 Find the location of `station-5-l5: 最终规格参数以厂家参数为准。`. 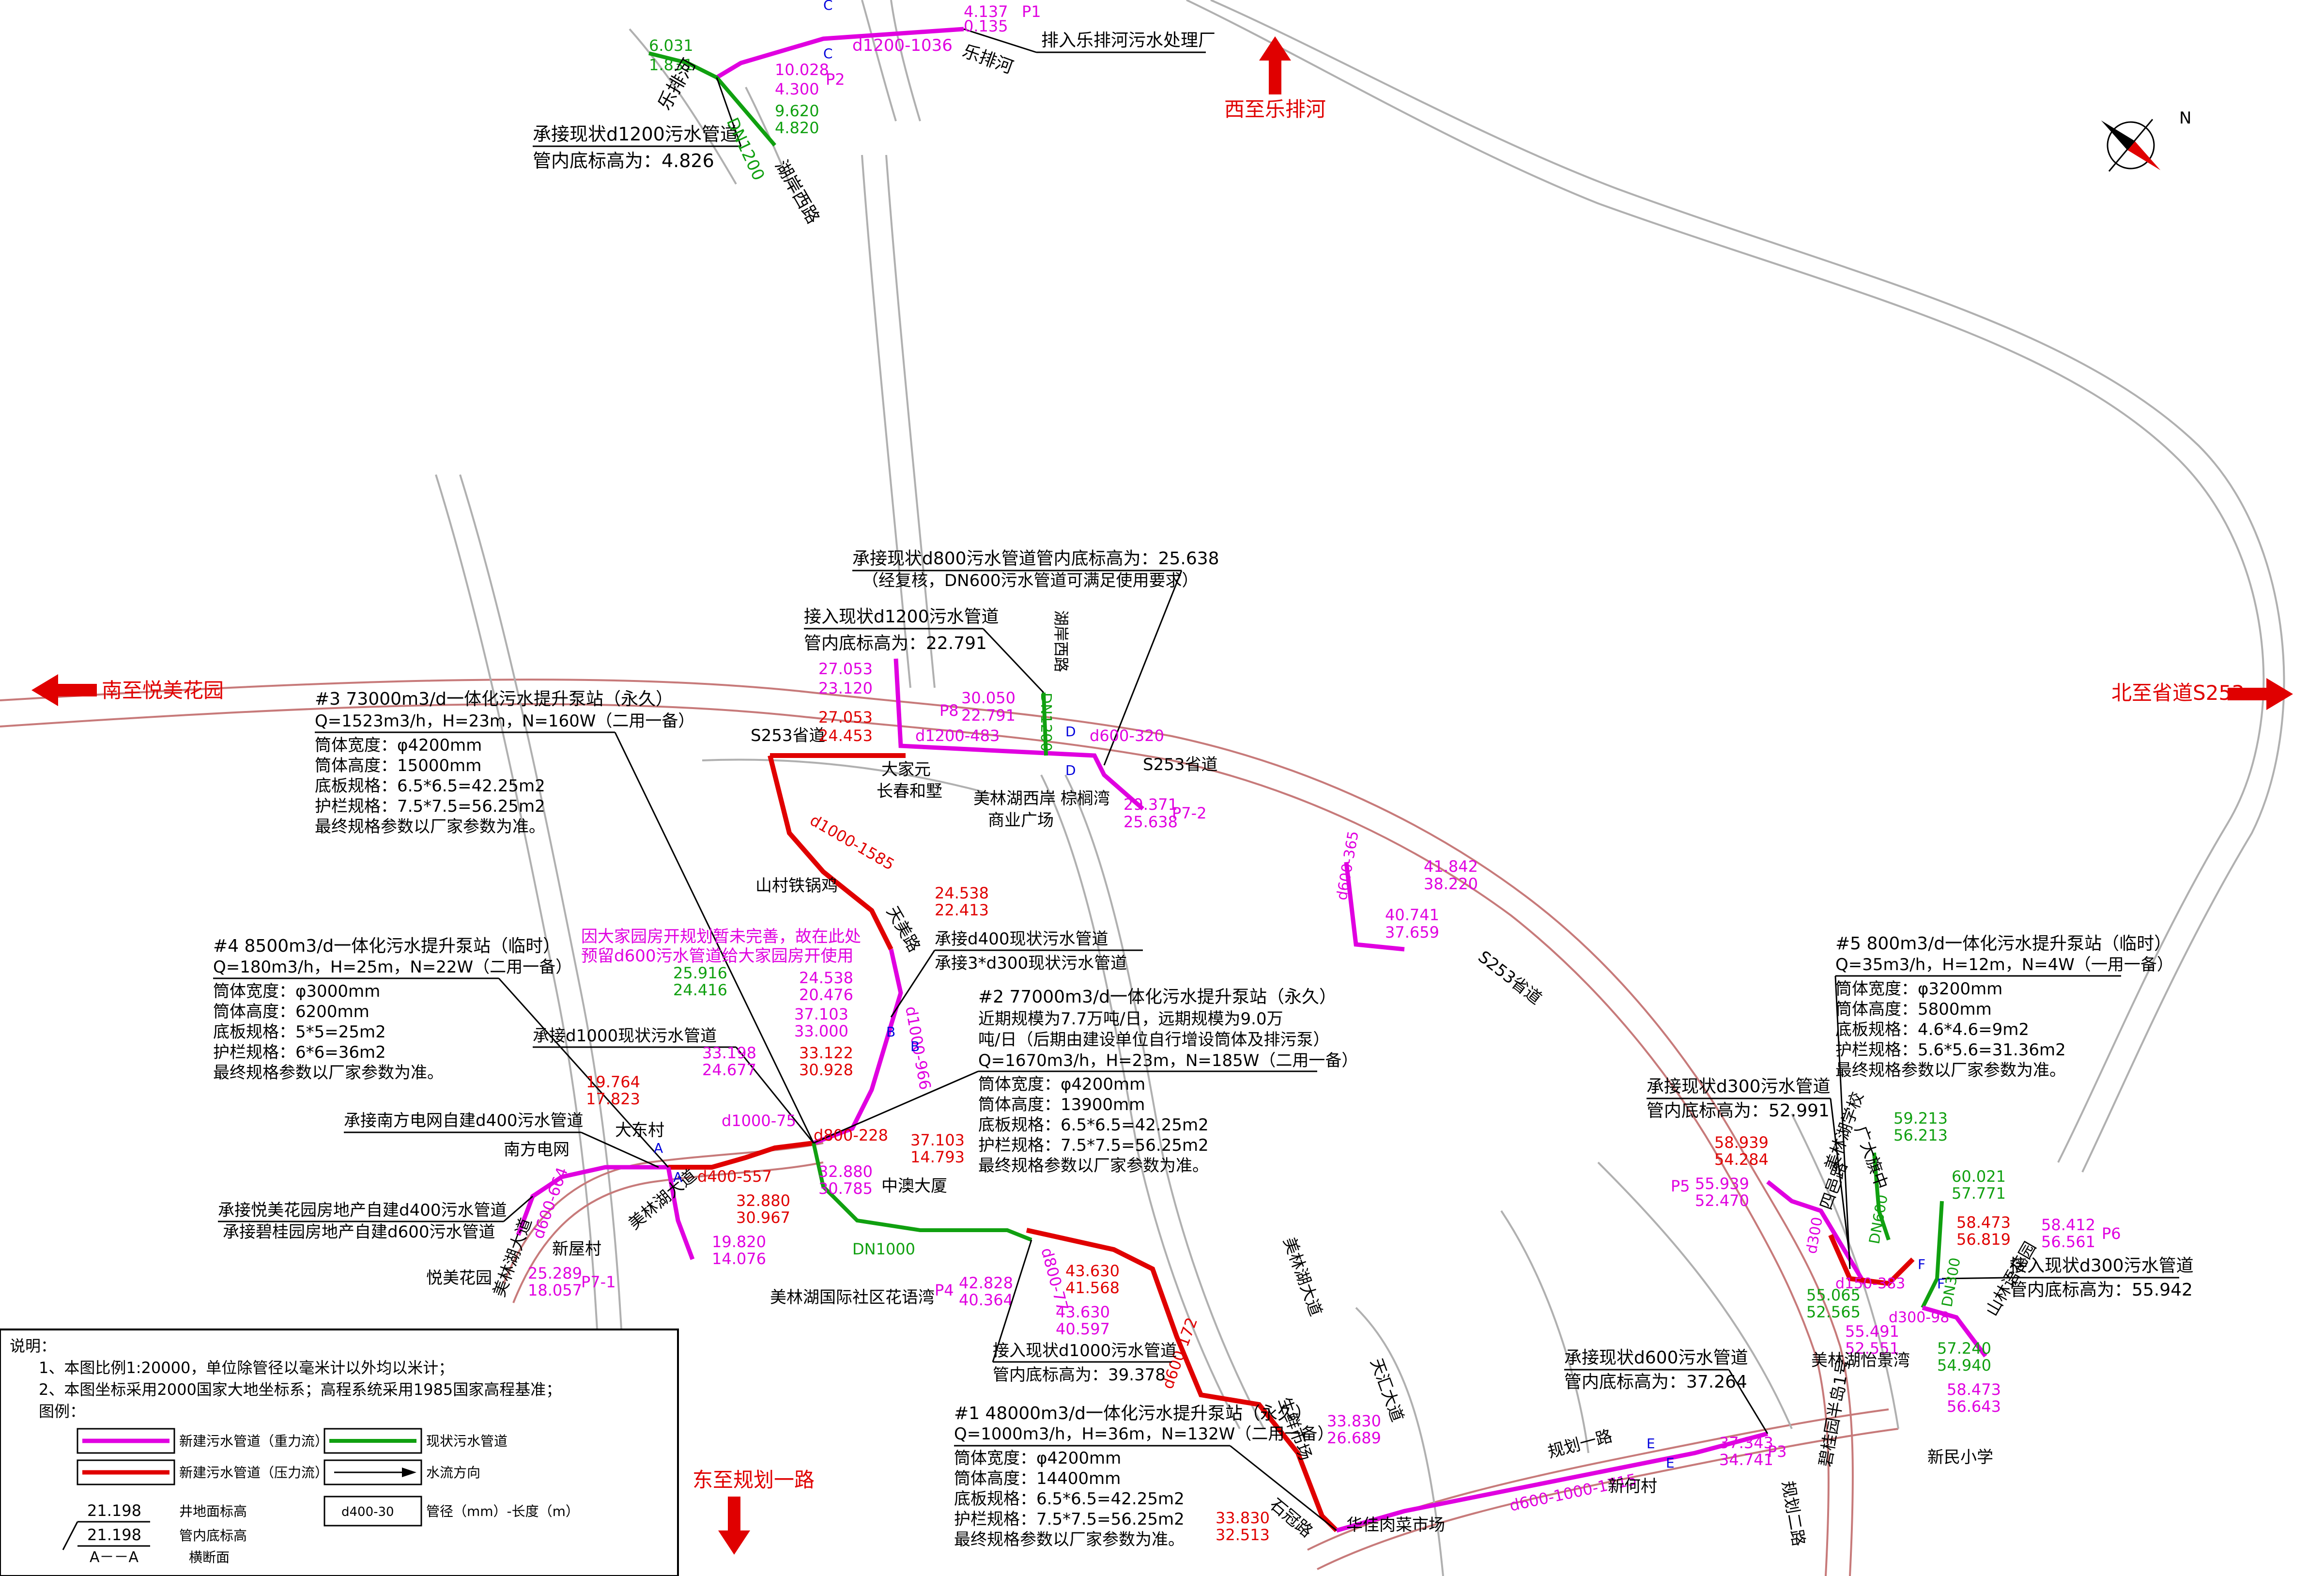

station-5-l5: 最终规格参数以厂家参数为准。 is located at coordinates (1950, 1070).